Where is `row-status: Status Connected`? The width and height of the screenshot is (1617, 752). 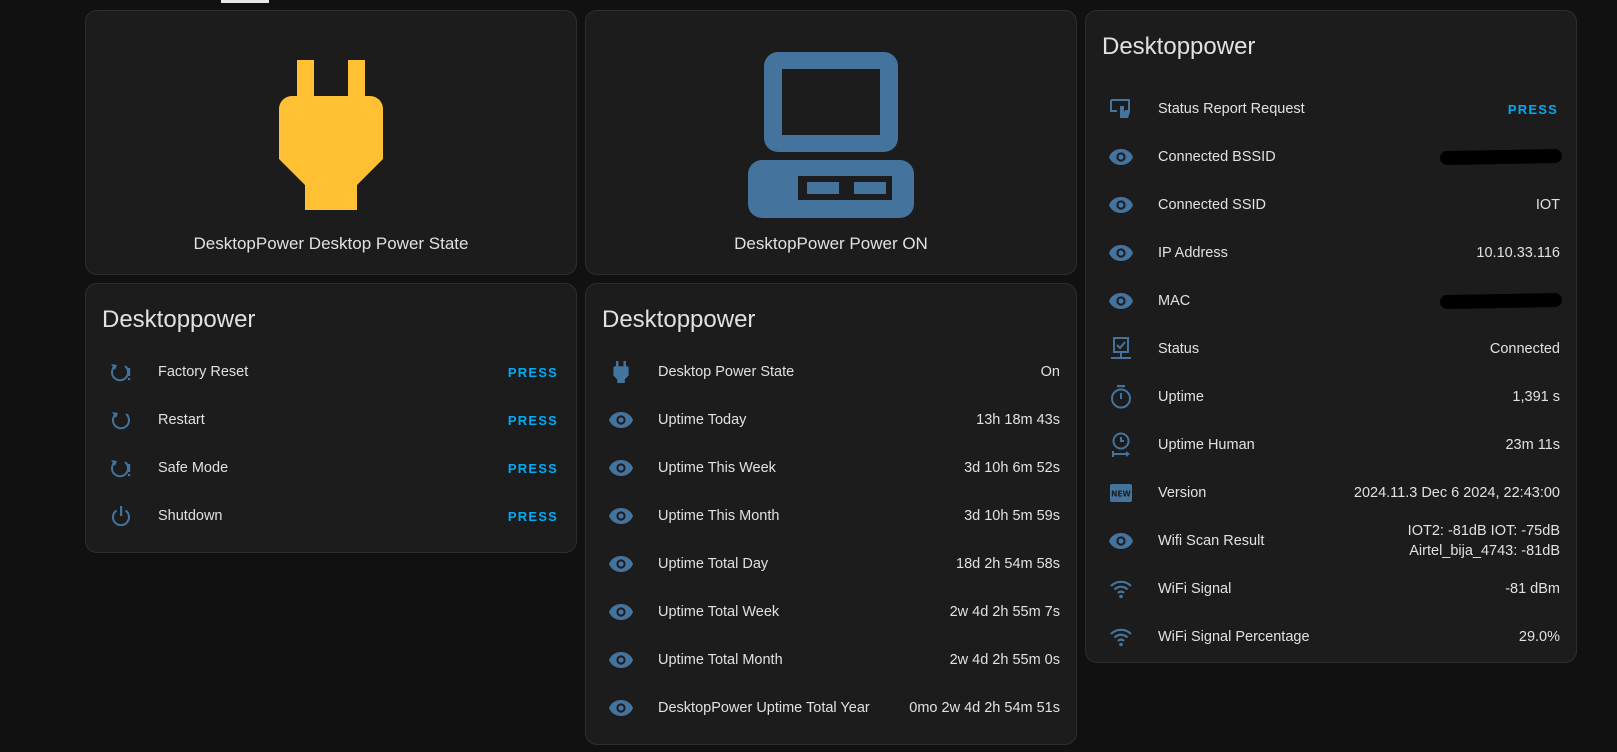 row-status: Status Connected is located at coordinates (1331, 349).